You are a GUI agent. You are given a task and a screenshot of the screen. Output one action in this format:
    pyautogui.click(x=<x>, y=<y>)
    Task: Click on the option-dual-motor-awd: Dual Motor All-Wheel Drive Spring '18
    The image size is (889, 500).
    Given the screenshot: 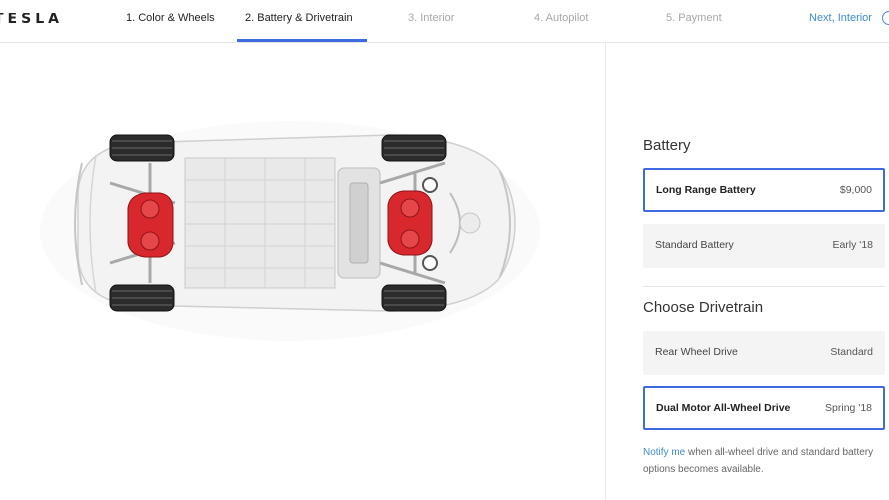 What is the action you would take?
    pyautogui.click(x=764, y=408)
    